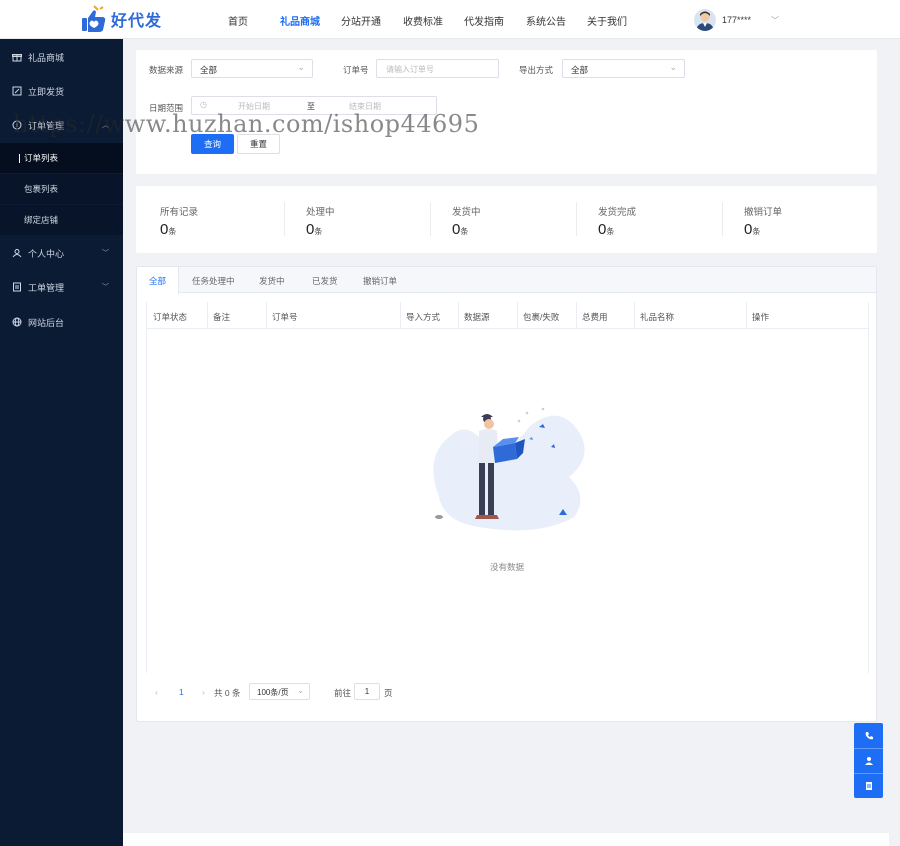  What do you see at coordinates (361, 20) in the screenshot?
I see `nav-substation: 分站开通` at bounding box center [361, 20].